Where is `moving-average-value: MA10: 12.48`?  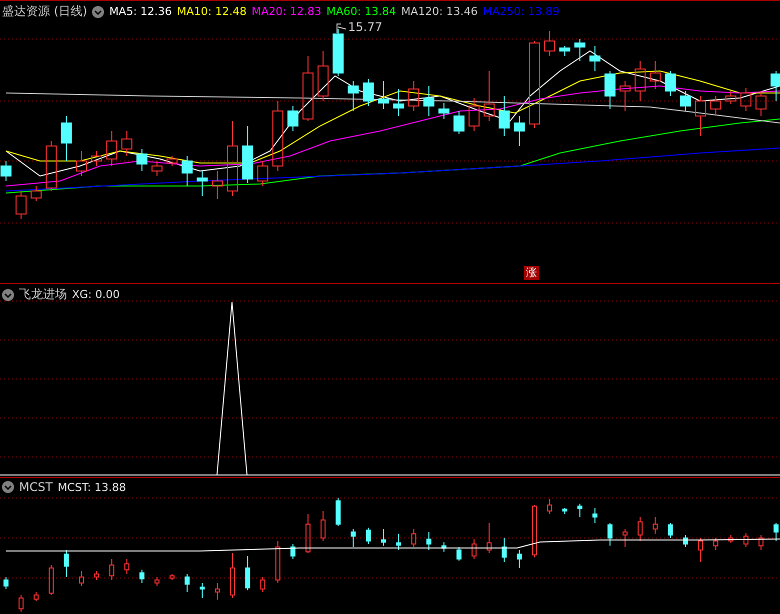 moving-average-value: MA10: 12.48 is located at coordinates (211, 11).